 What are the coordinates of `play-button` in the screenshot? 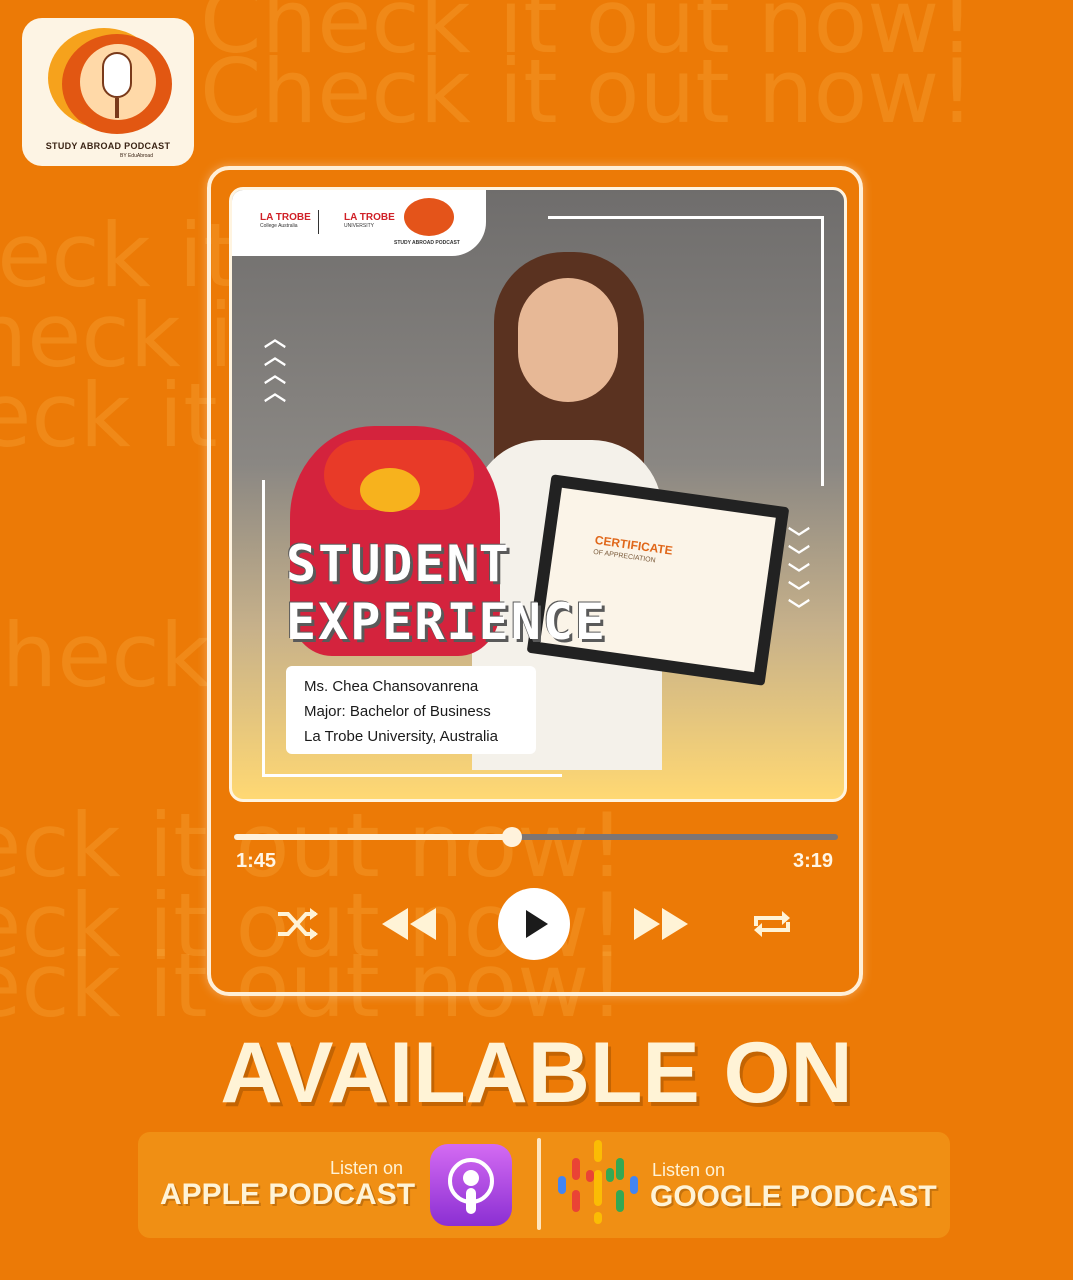 It's located at (534, 924).